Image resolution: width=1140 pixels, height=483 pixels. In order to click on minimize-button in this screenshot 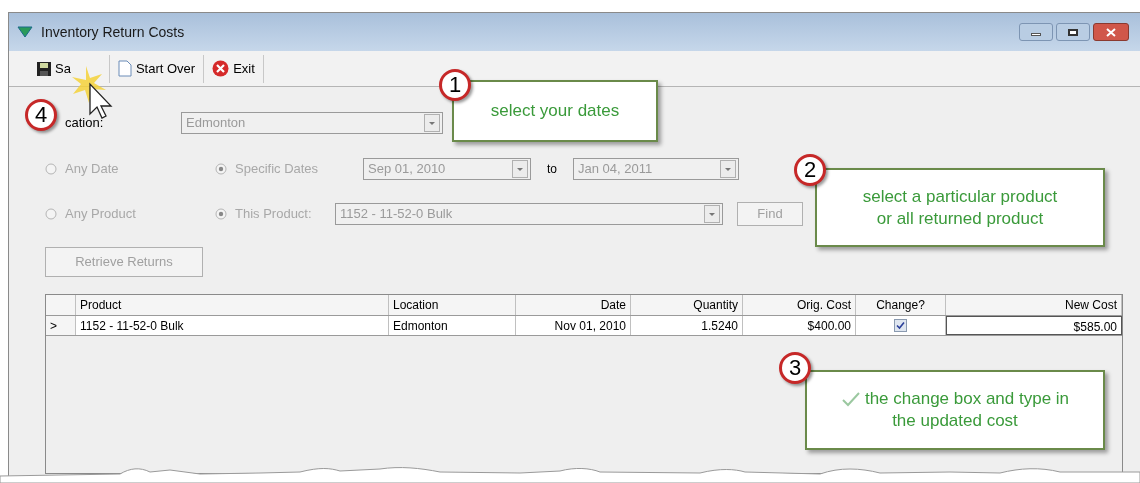, I will do `click(1036, 32)`.